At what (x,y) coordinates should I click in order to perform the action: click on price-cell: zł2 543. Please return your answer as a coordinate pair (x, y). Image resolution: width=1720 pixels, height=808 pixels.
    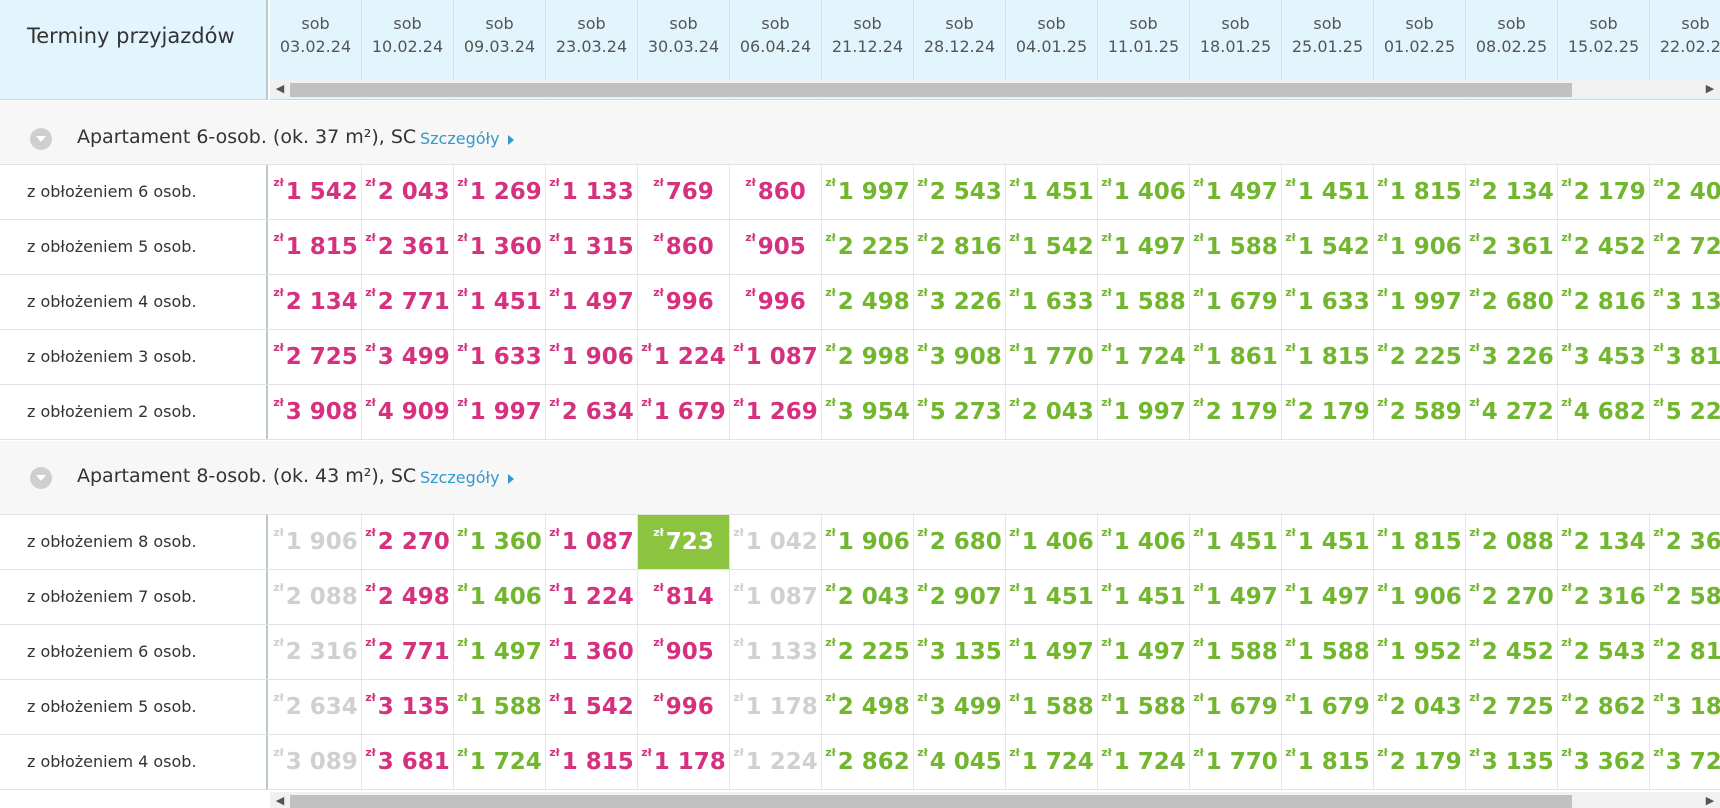
    Looking at the image, I should click on (960, 192).